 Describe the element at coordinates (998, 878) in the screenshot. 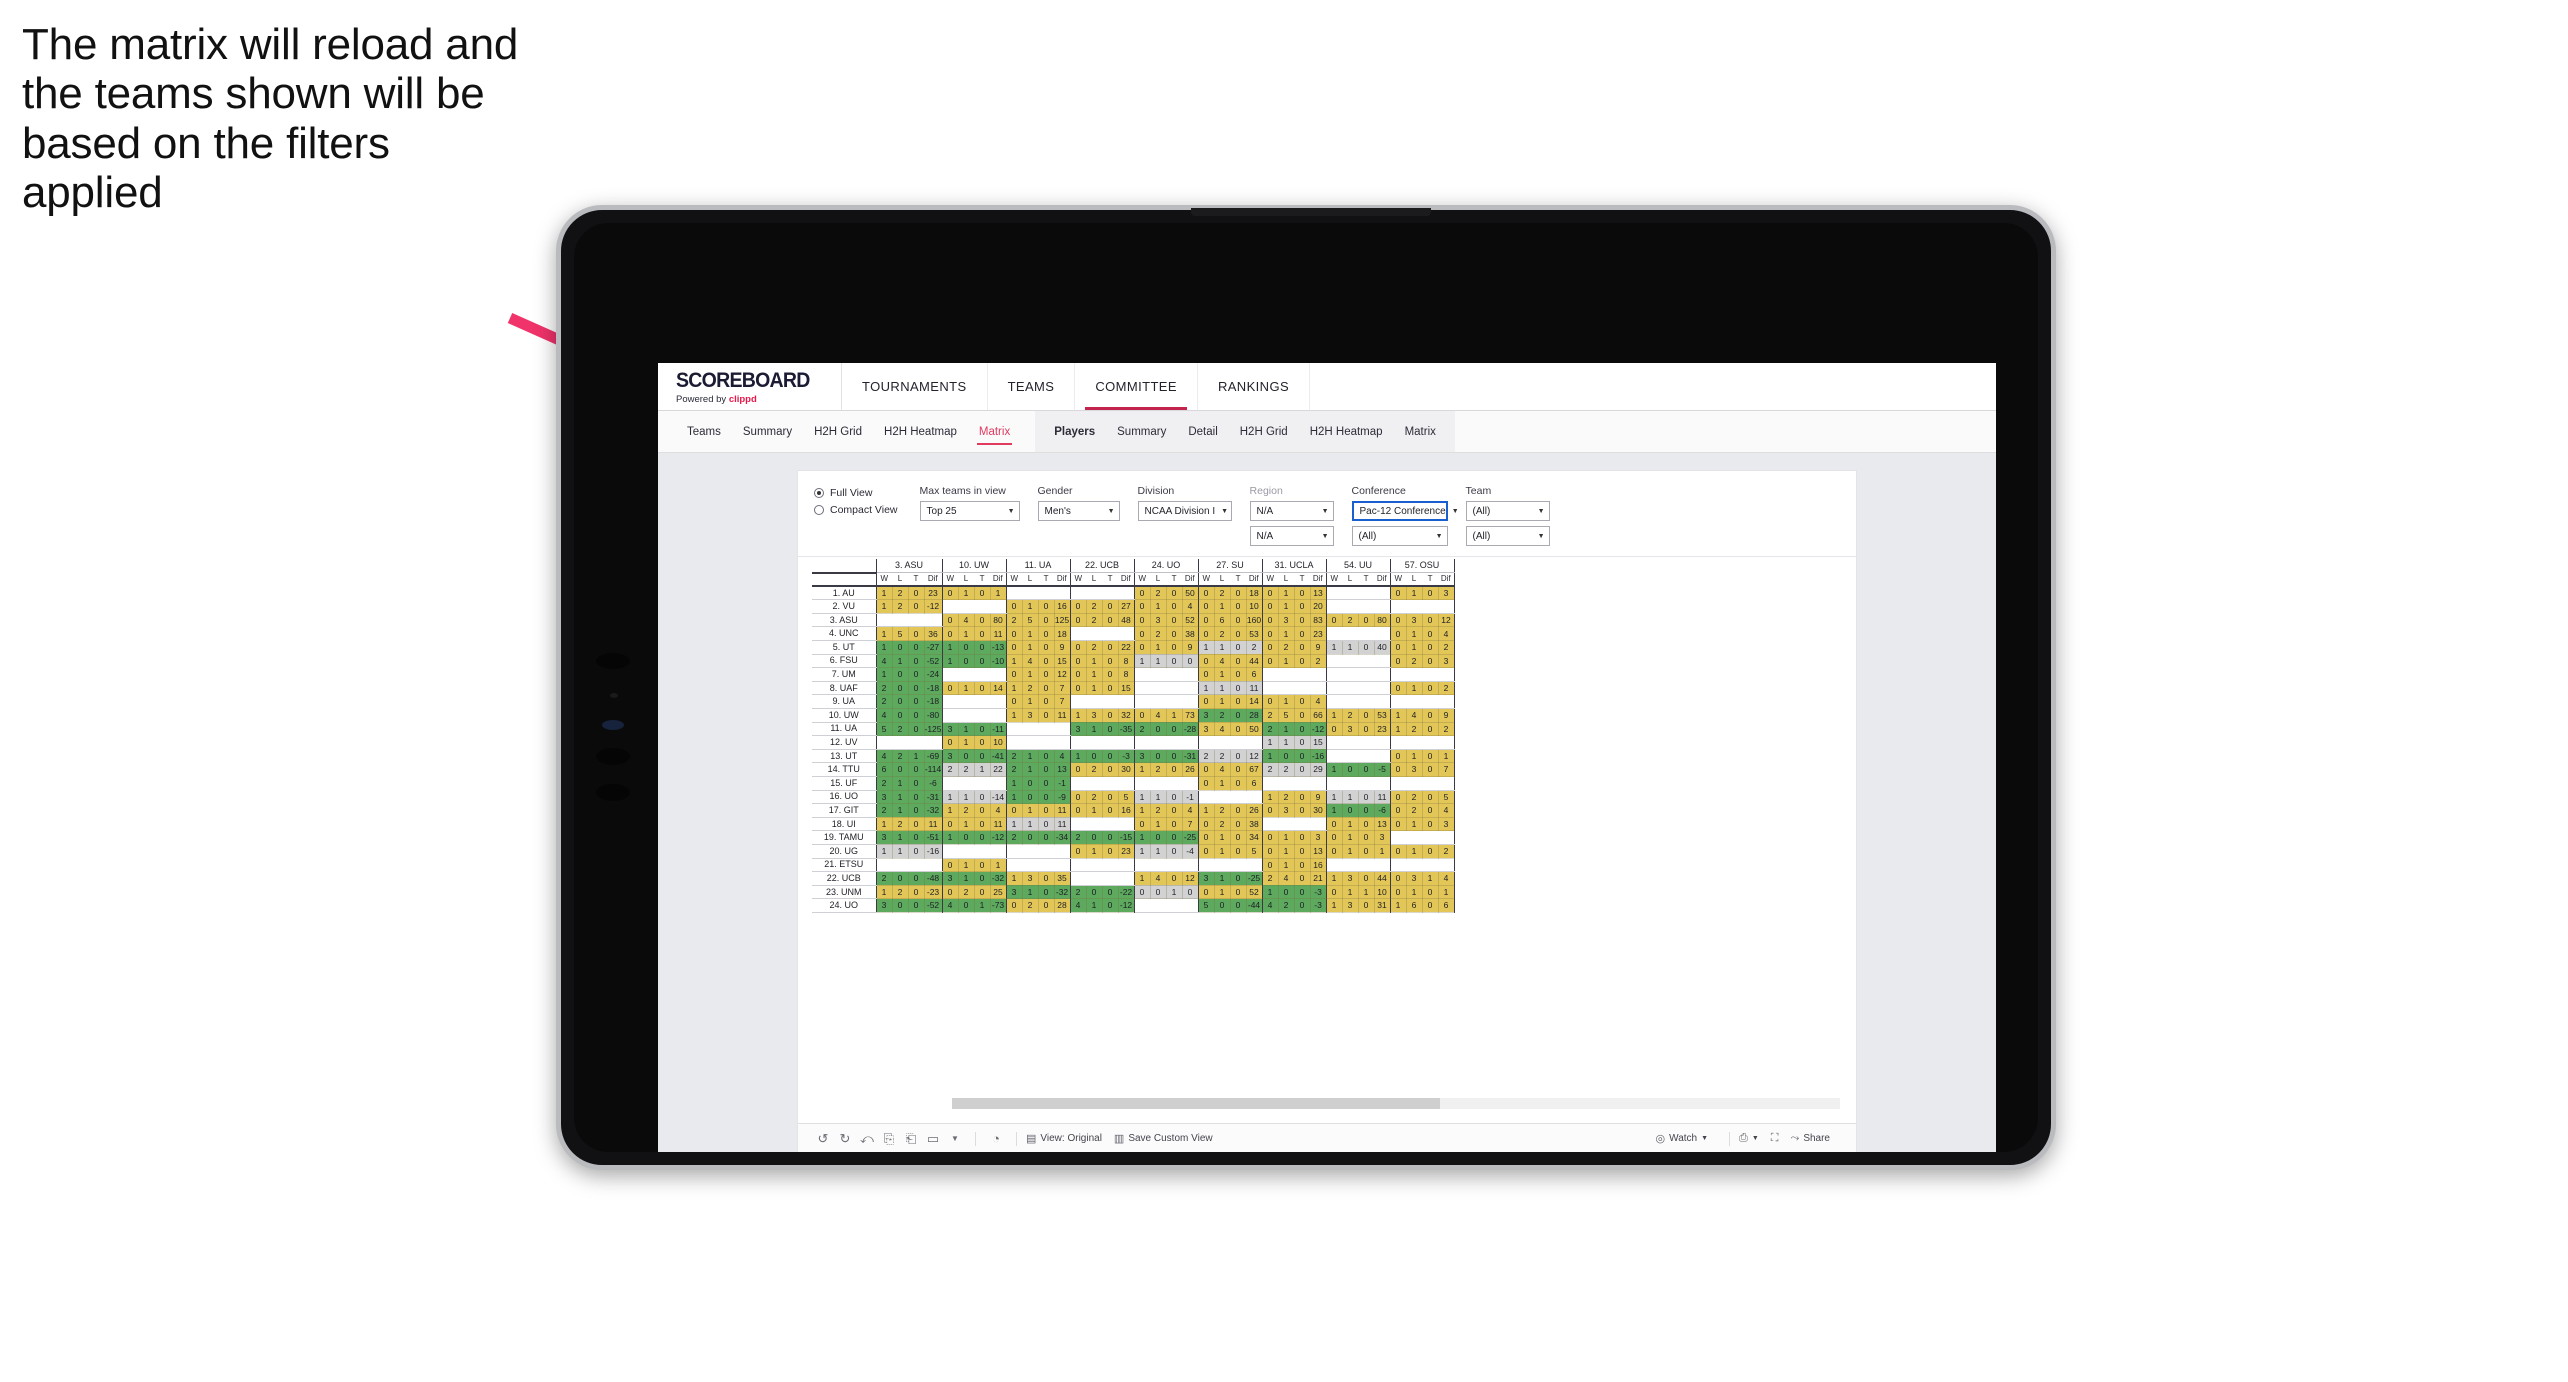

I see `matrix-cell: -32` at that location.